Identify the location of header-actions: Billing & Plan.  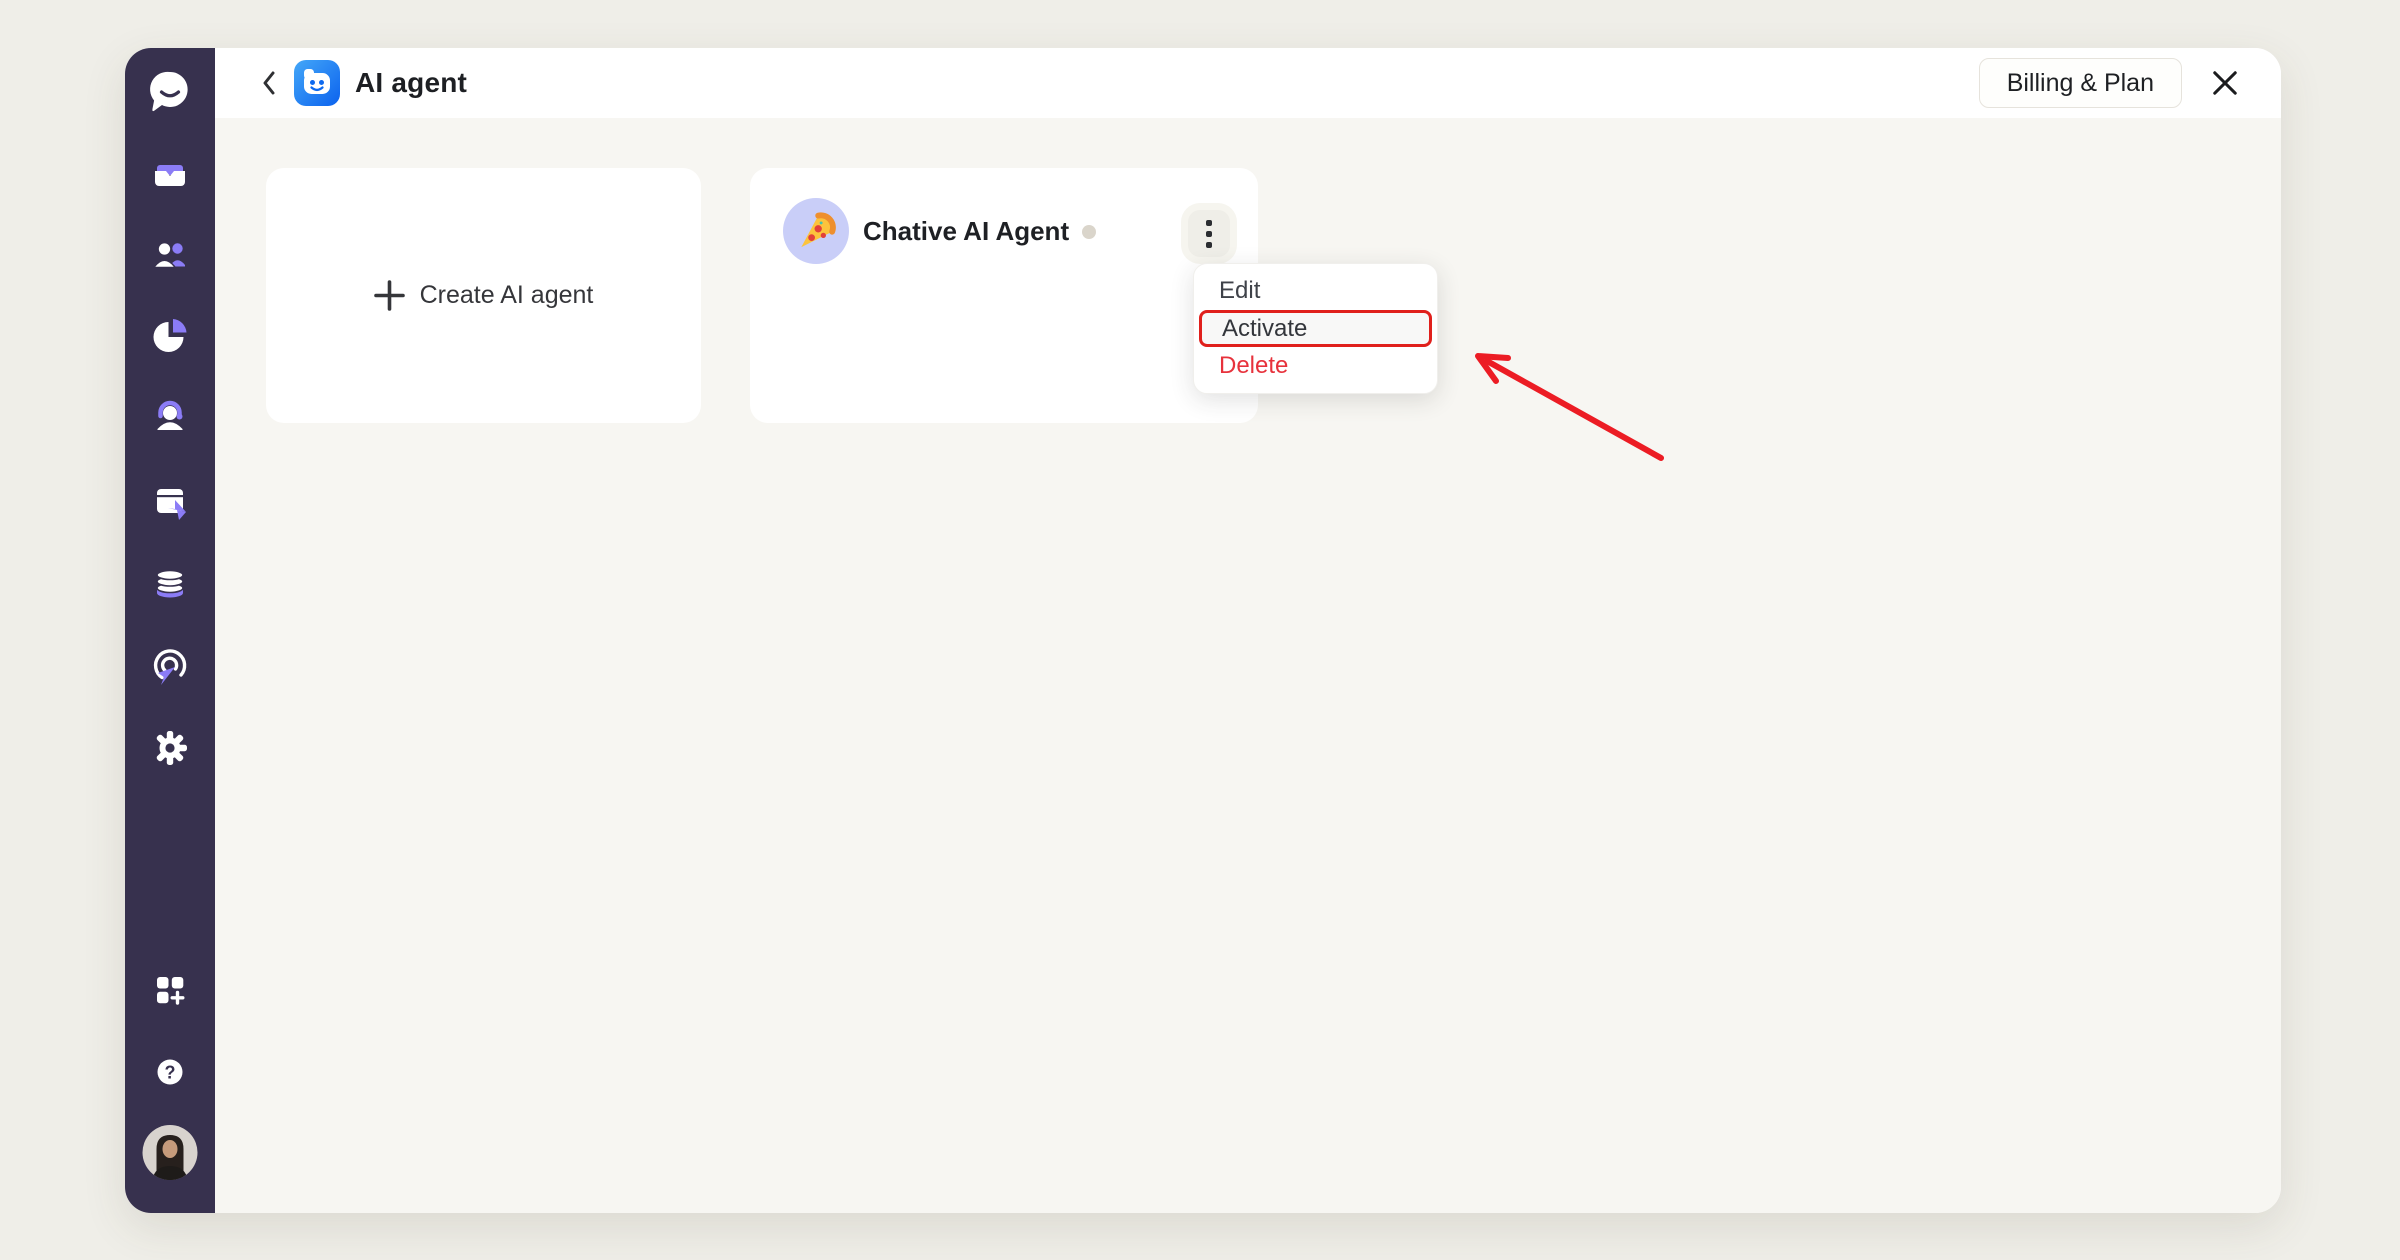
(2109, 83).